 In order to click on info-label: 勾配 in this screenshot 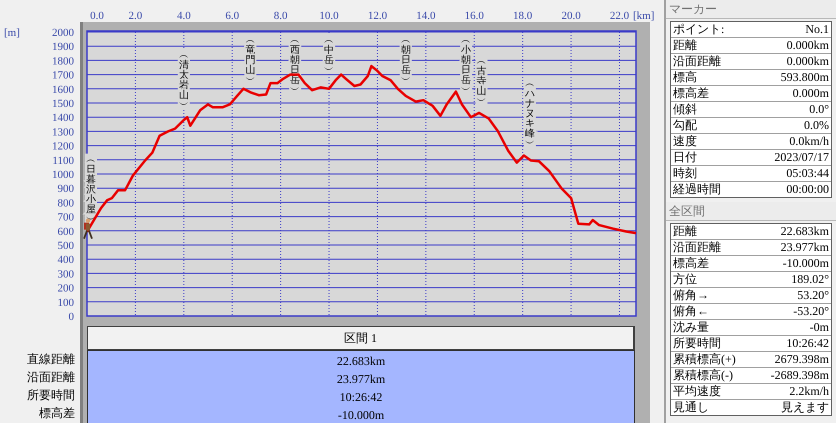, I will do `click(685, 125)`.